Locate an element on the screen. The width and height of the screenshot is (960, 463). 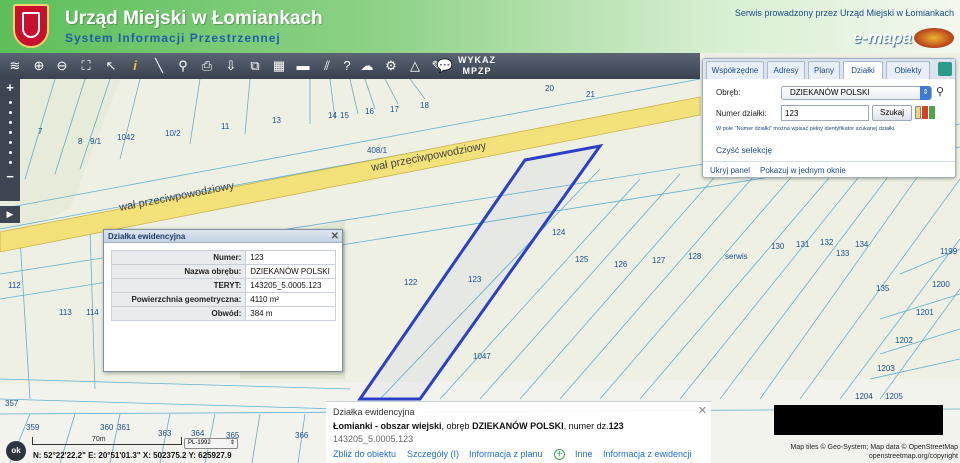
hatch-icon: ⫽ is located at coordinates (327, 66).